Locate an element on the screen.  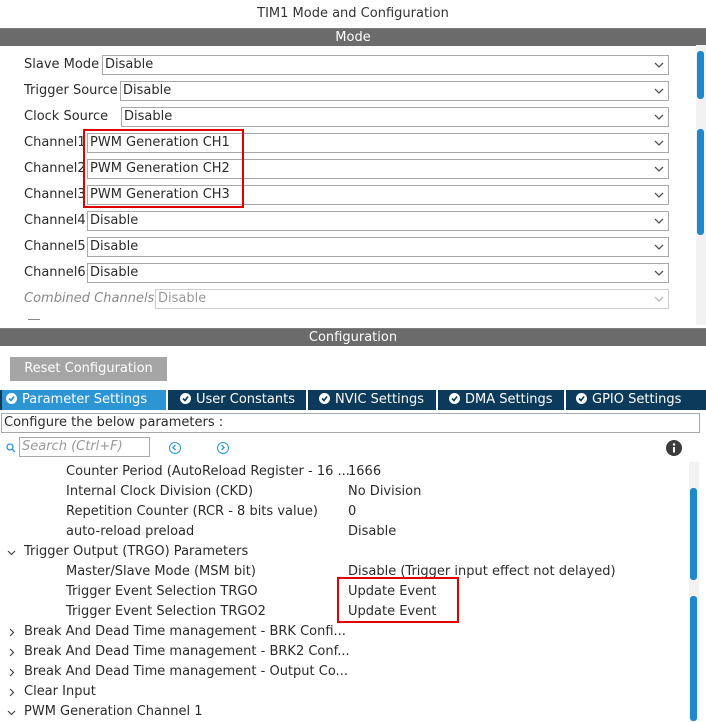
search-prev-button is located at coordinates (175, 448).